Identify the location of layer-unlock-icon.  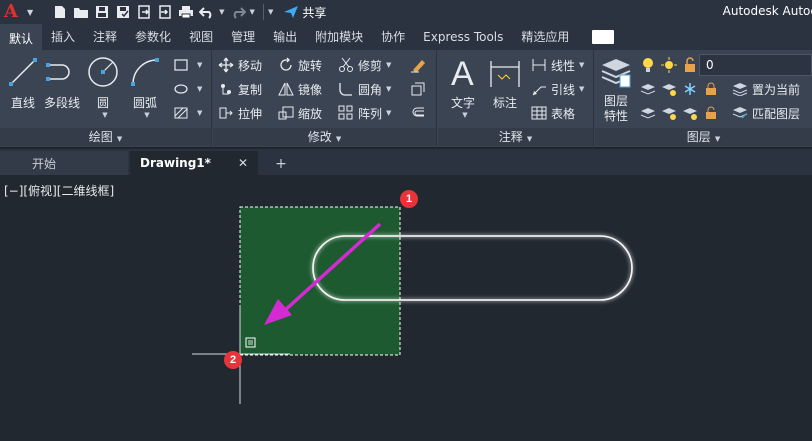
(711, 113).